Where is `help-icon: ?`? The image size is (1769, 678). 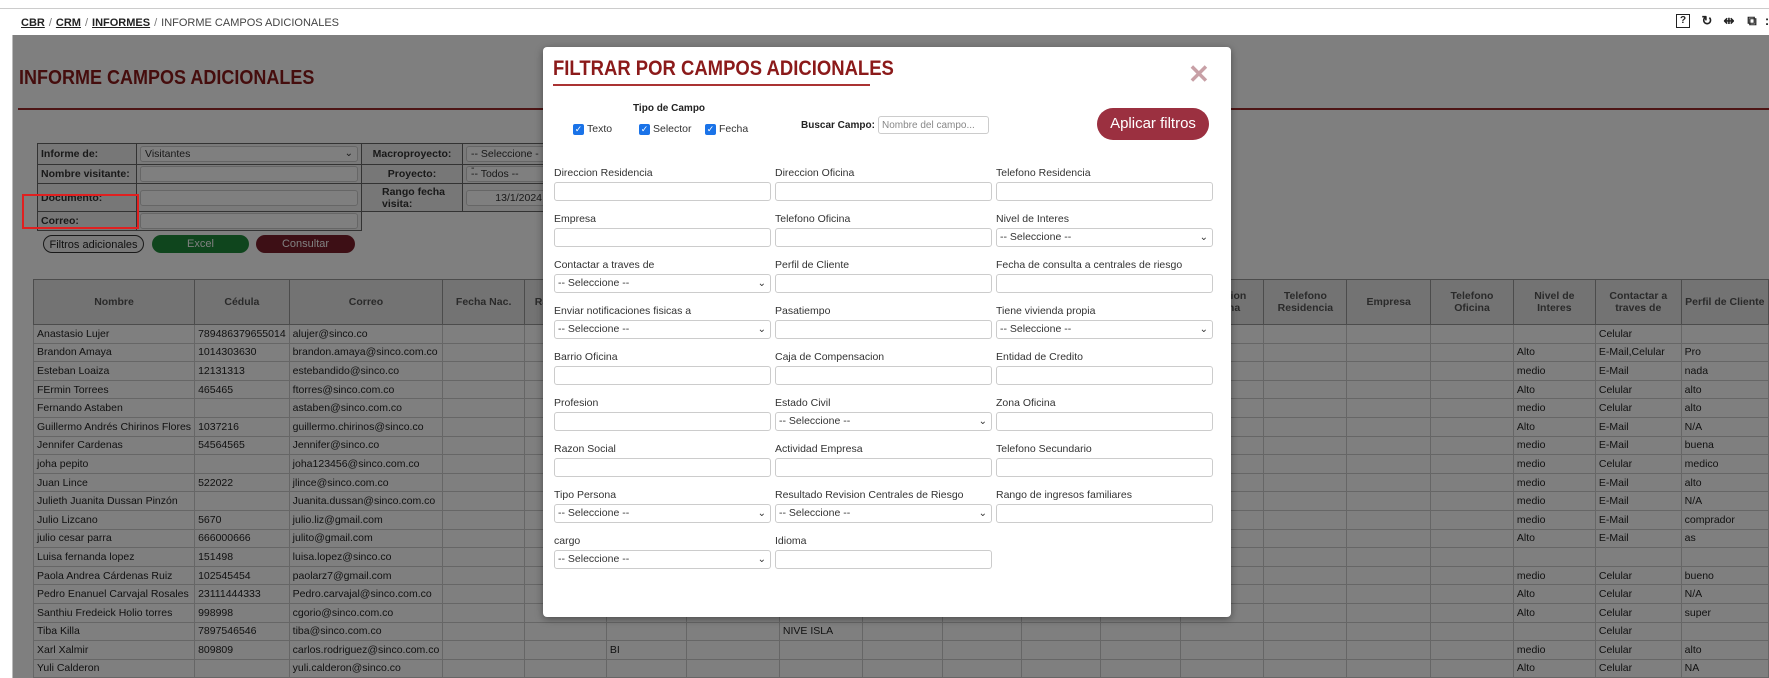
help-icon: ? is located at coordinates (1683, 21).